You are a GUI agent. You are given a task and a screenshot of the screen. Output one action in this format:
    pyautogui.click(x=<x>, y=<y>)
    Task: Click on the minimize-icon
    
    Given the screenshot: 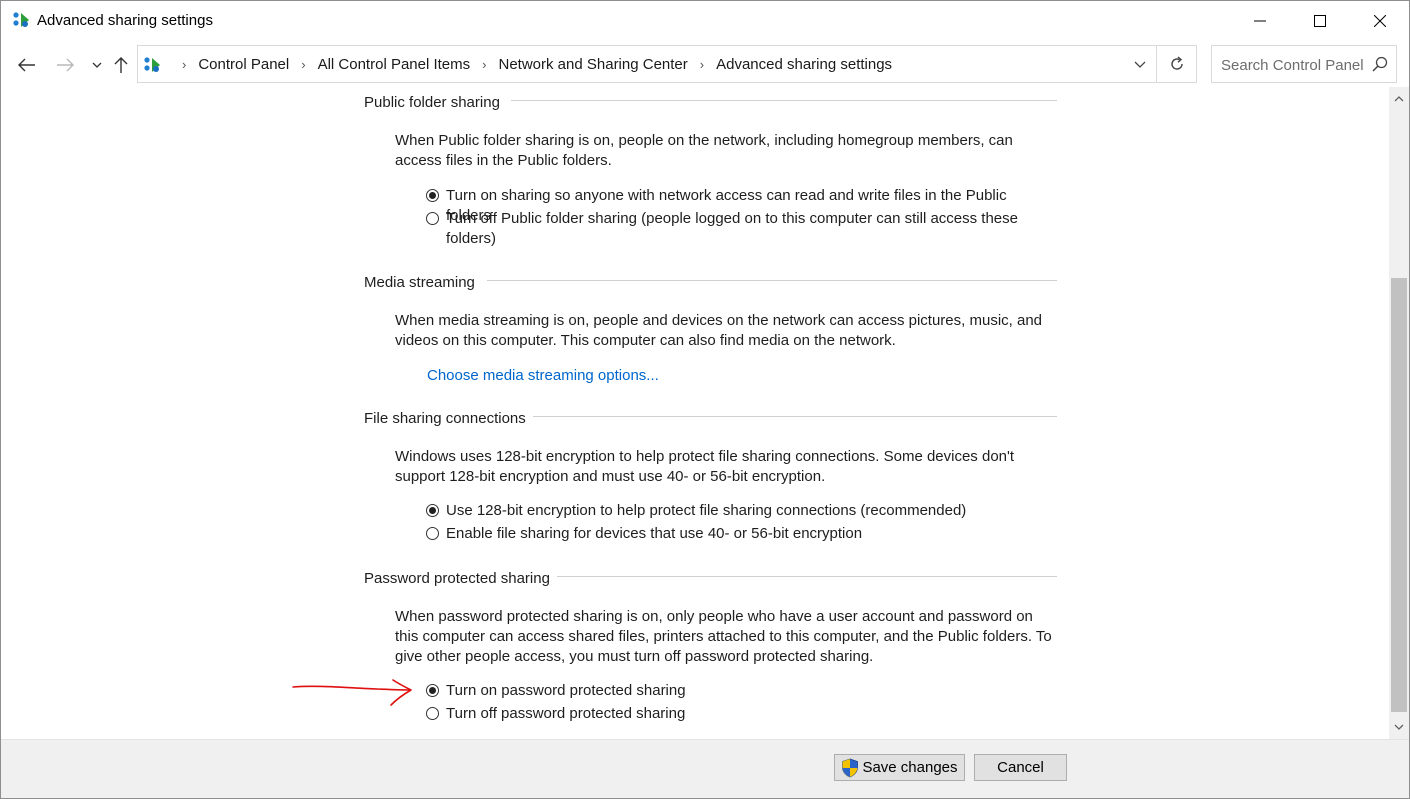 What is the action you would take?
    pyautogui.click(x=1260, y=21)
    